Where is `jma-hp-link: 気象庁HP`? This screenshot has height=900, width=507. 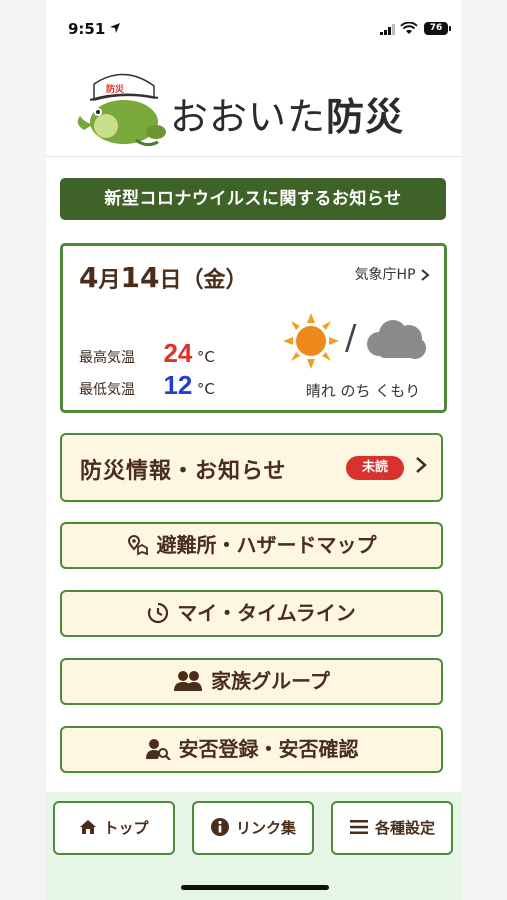 jma-hp-link: 気象庁HP is located at coordinates (392, 274).